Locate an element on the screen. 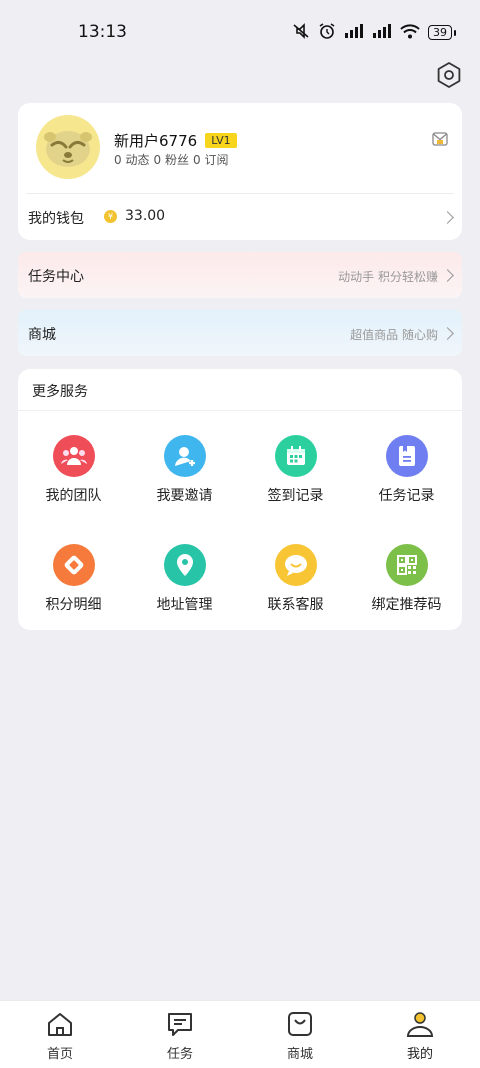 This screenshot has width=480, height=1068. status-time: 13:13 is located at coordinates (102, 32).